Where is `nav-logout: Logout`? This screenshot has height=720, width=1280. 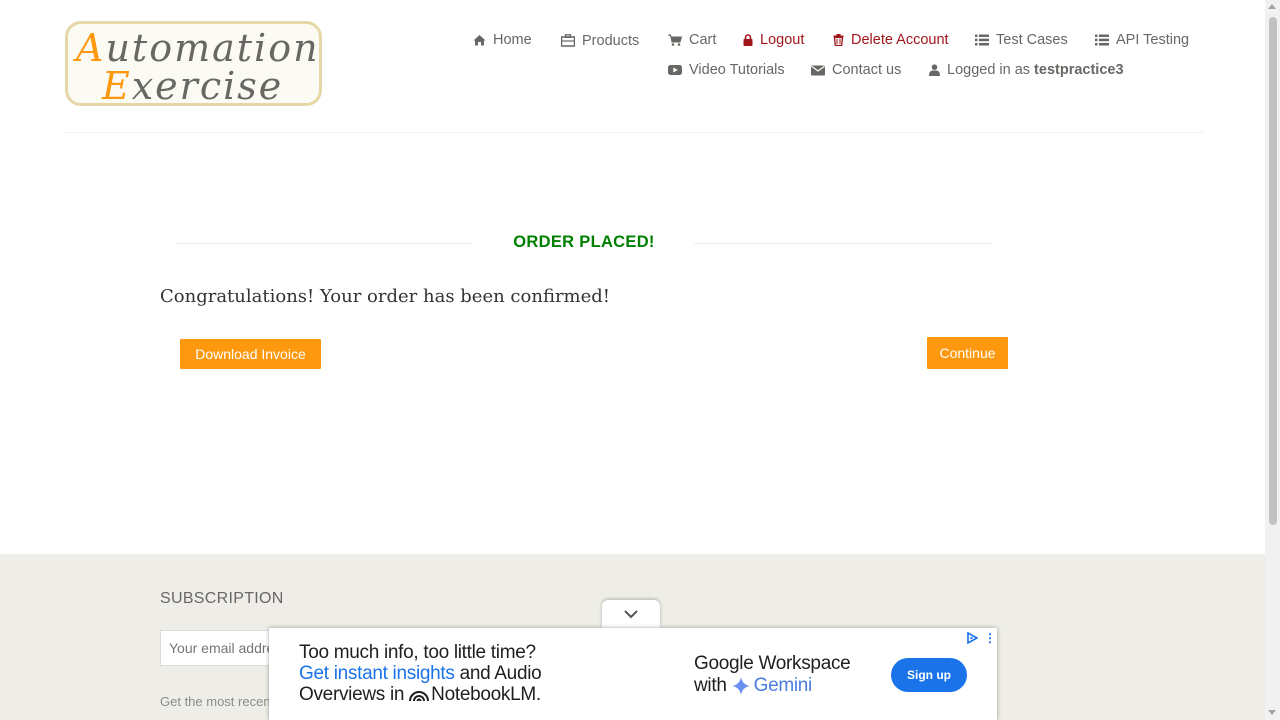
nav-logout: Logout is located at coordinates (773, 40).